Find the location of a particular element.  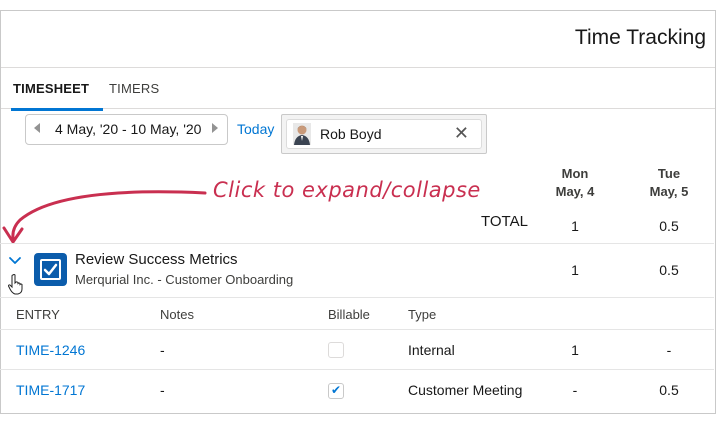

entry-type: Customer Meeting is located at coordinates (465, 390).